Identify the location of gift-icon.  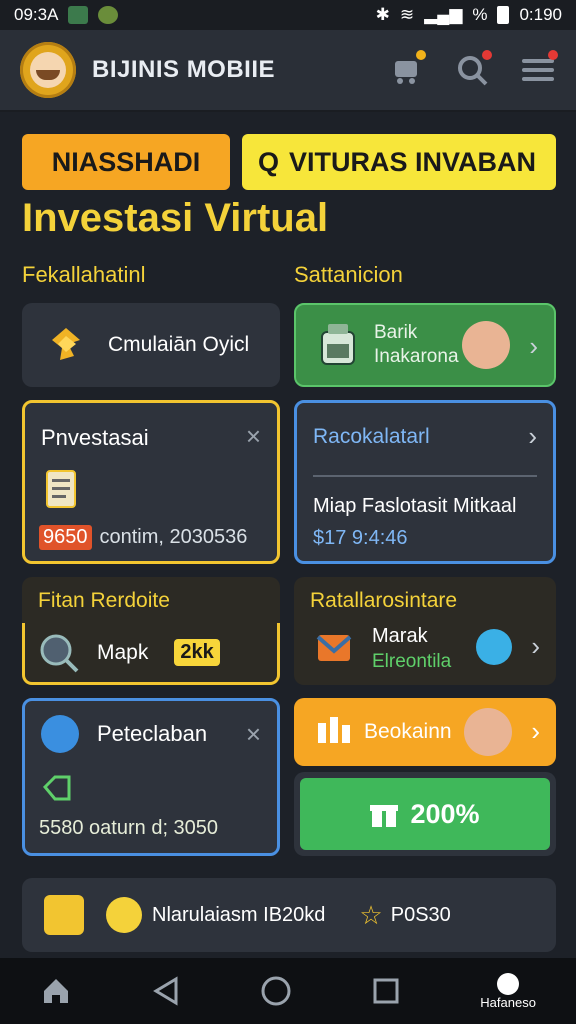
(384, 815).